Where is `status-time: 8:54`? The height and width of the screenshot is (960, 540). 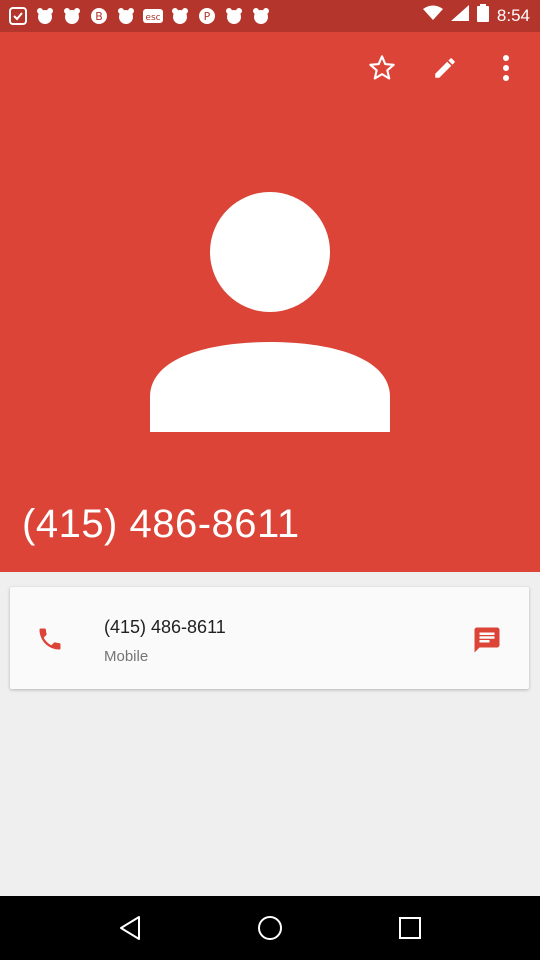
status-time: 8:54 is located at coordinates (513, 15).